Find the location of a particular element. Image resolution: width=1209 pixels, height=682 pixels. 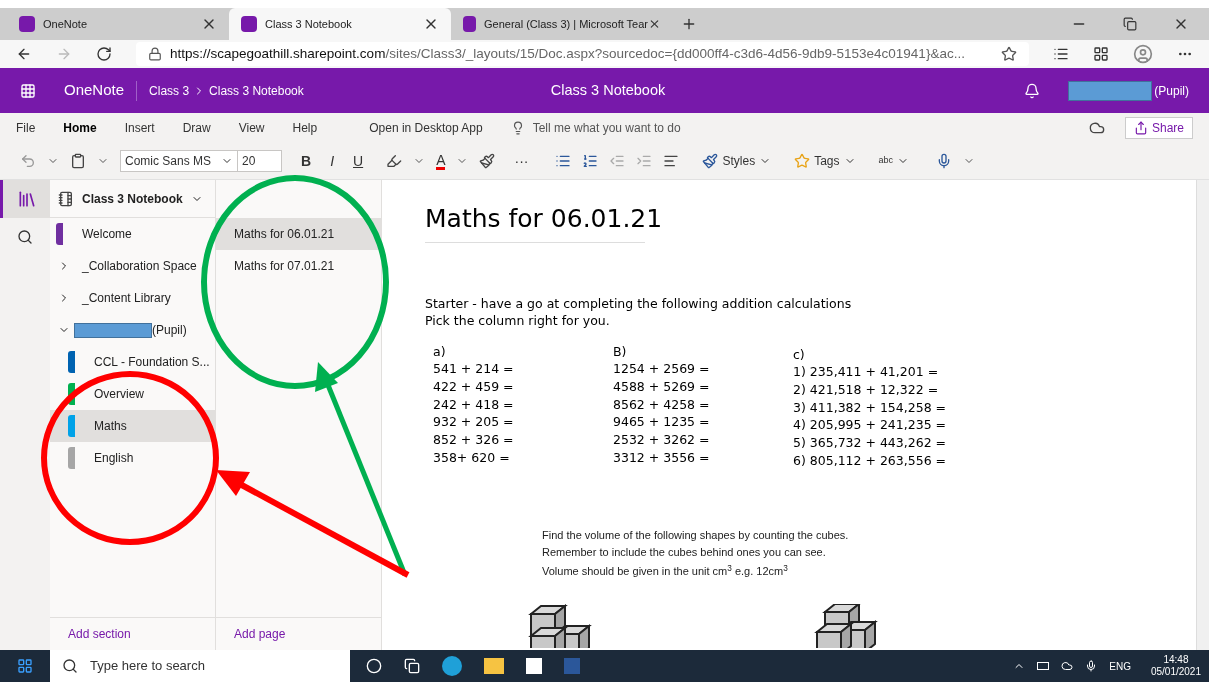

ribbon-tab: Draw is located at coordinates (196, 128).